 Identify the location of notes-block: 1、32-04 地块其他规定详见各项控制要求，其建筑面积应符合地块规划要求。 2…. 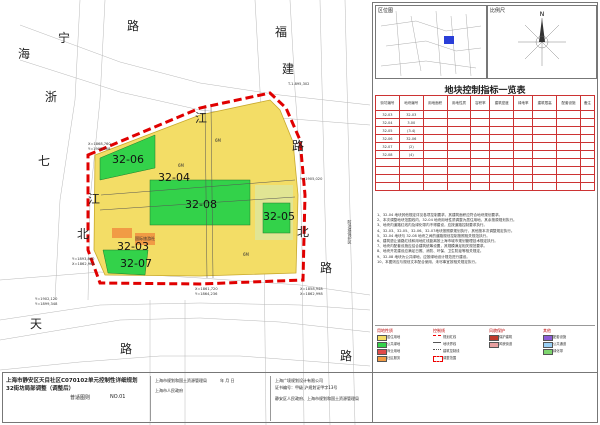
(486, 239).